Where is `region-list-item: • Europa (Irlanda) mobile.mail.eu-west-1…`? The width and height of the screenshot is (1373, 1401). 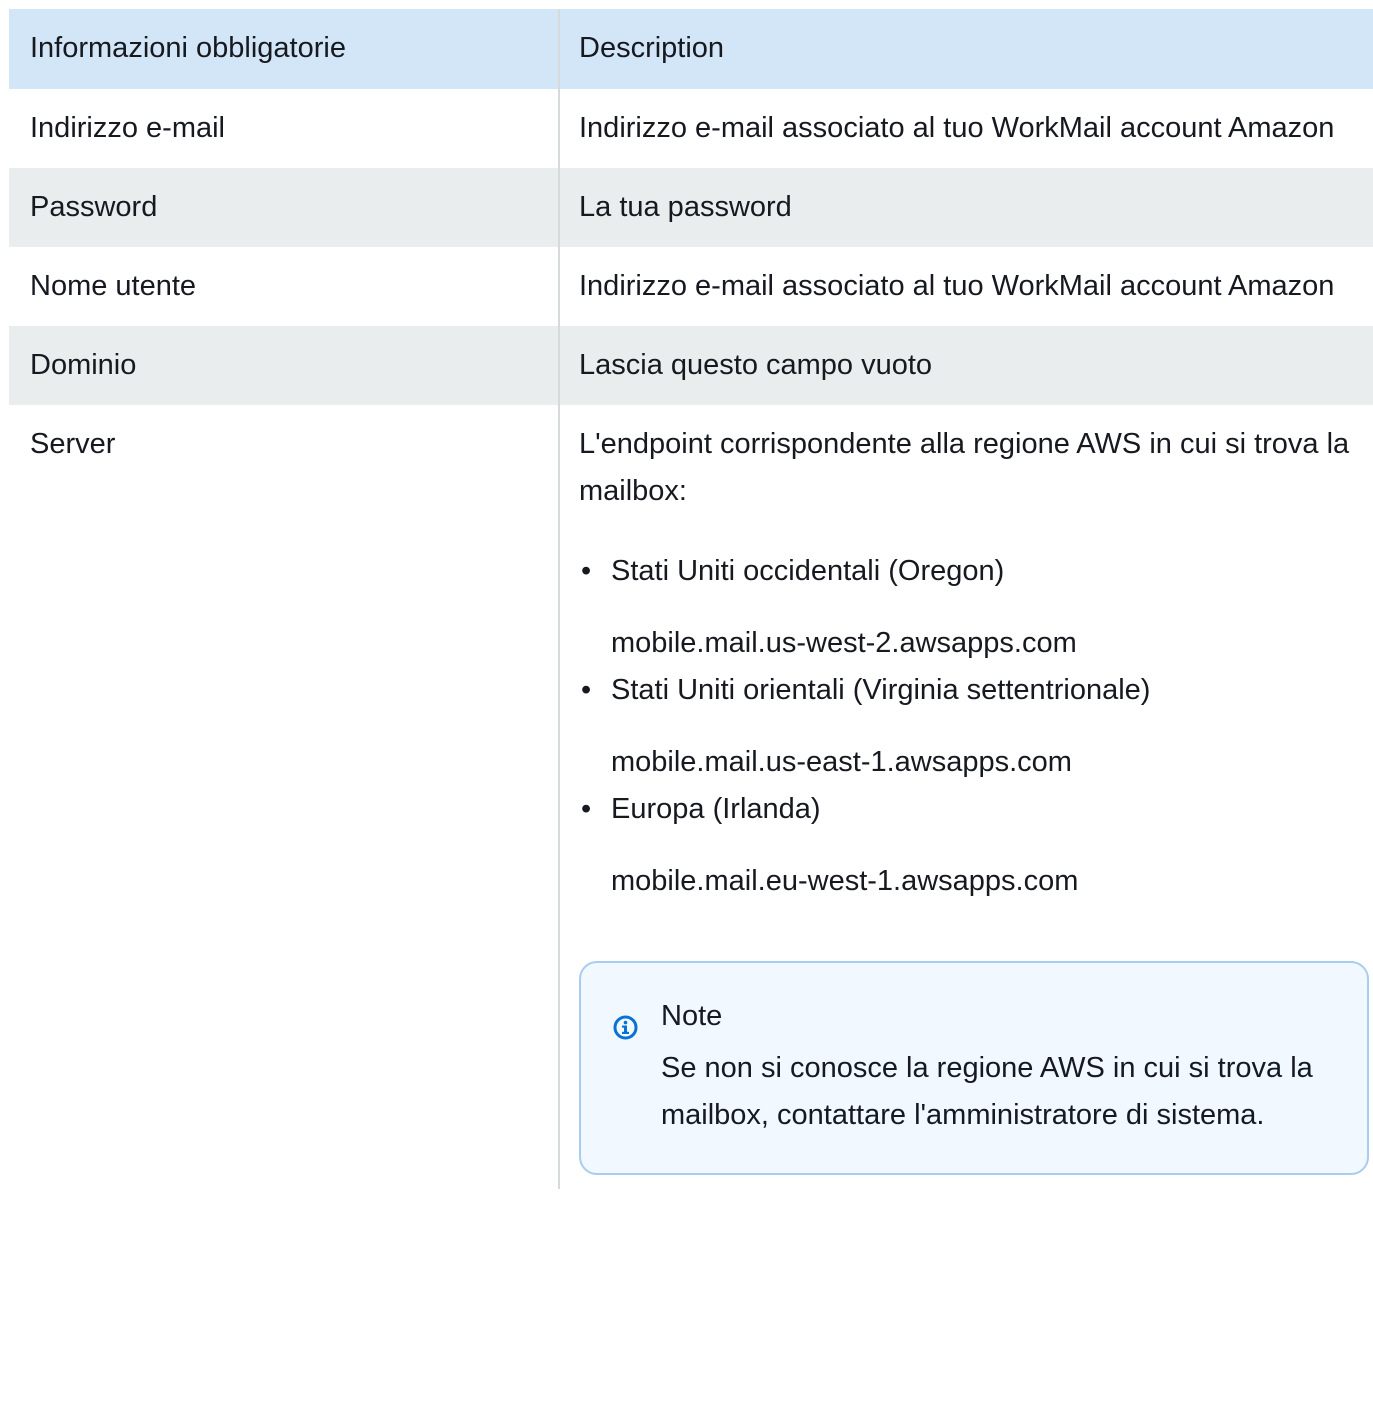 region-list-item: • Europa (Irlanda) mobile.mail.eu-west-1… is located at coordinates (966, 841).